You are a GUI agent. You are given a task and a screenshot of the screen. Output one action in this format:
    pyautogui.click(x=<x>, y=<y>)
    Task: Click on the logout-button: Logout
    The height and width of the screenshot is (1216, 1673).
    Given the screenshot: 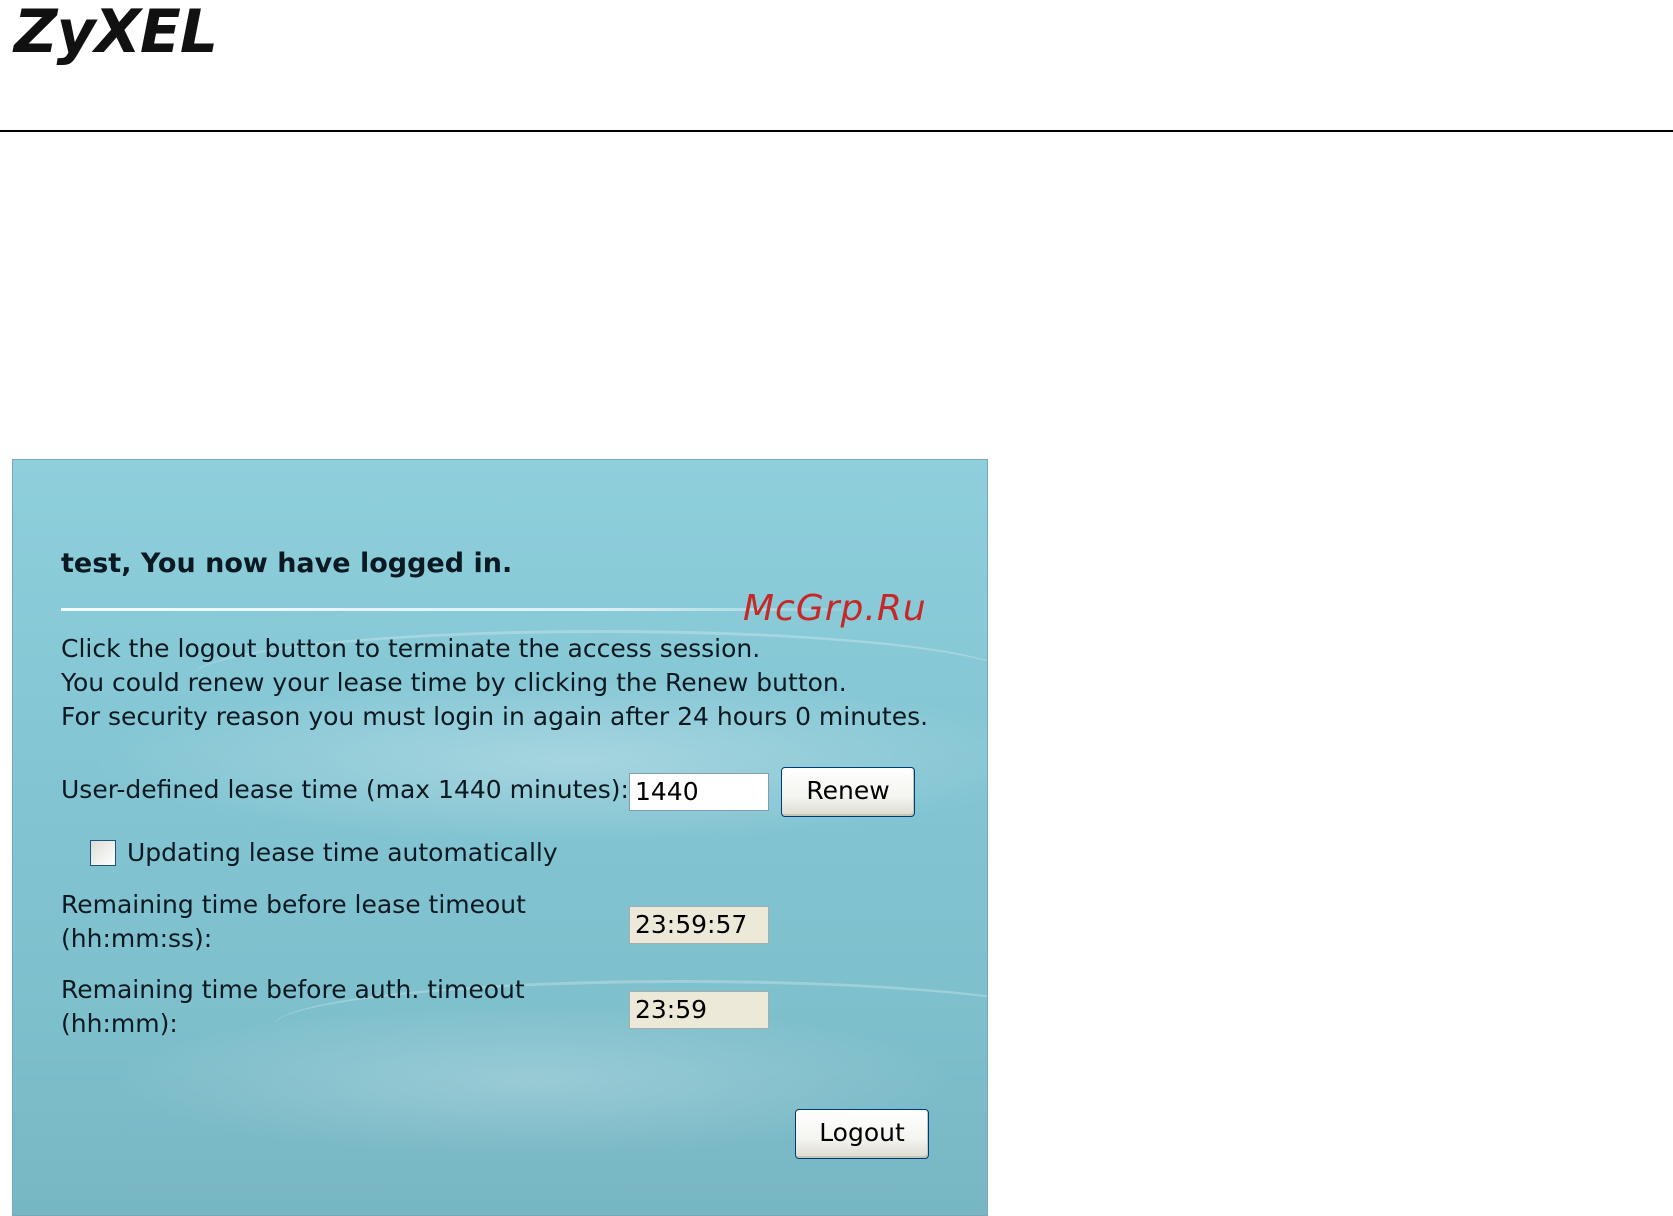 What is the action you would take?
    pyautogui.click(x=862, y=1134)
    